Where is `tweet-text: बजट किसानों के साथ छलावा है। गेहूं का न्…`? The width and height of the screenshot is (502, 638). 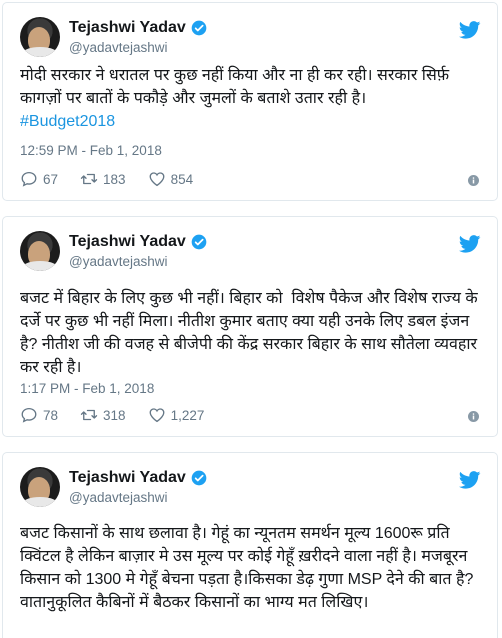
tweet-text: बजट किसानों के साथ छलावा है। गेहूं का न्… is located at coordinates (249, 568).